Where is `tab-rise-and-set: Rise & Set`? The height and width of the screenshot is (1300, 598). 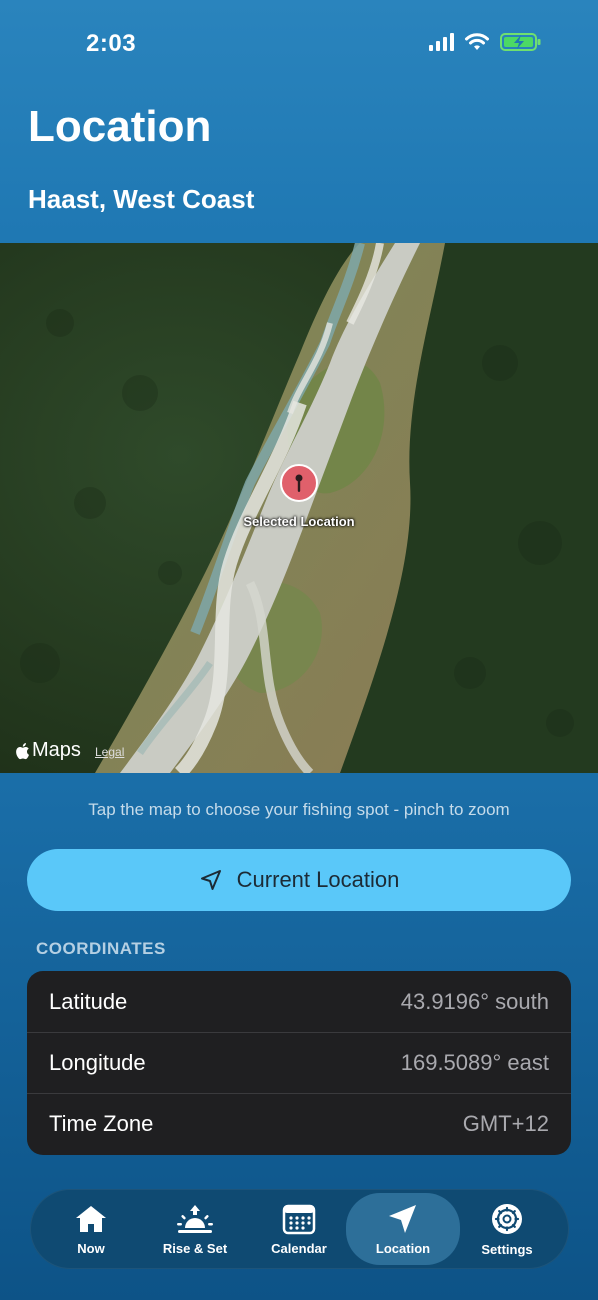
tab-rise-and-set: Rise & Set is located at coordinates (195, 1229).